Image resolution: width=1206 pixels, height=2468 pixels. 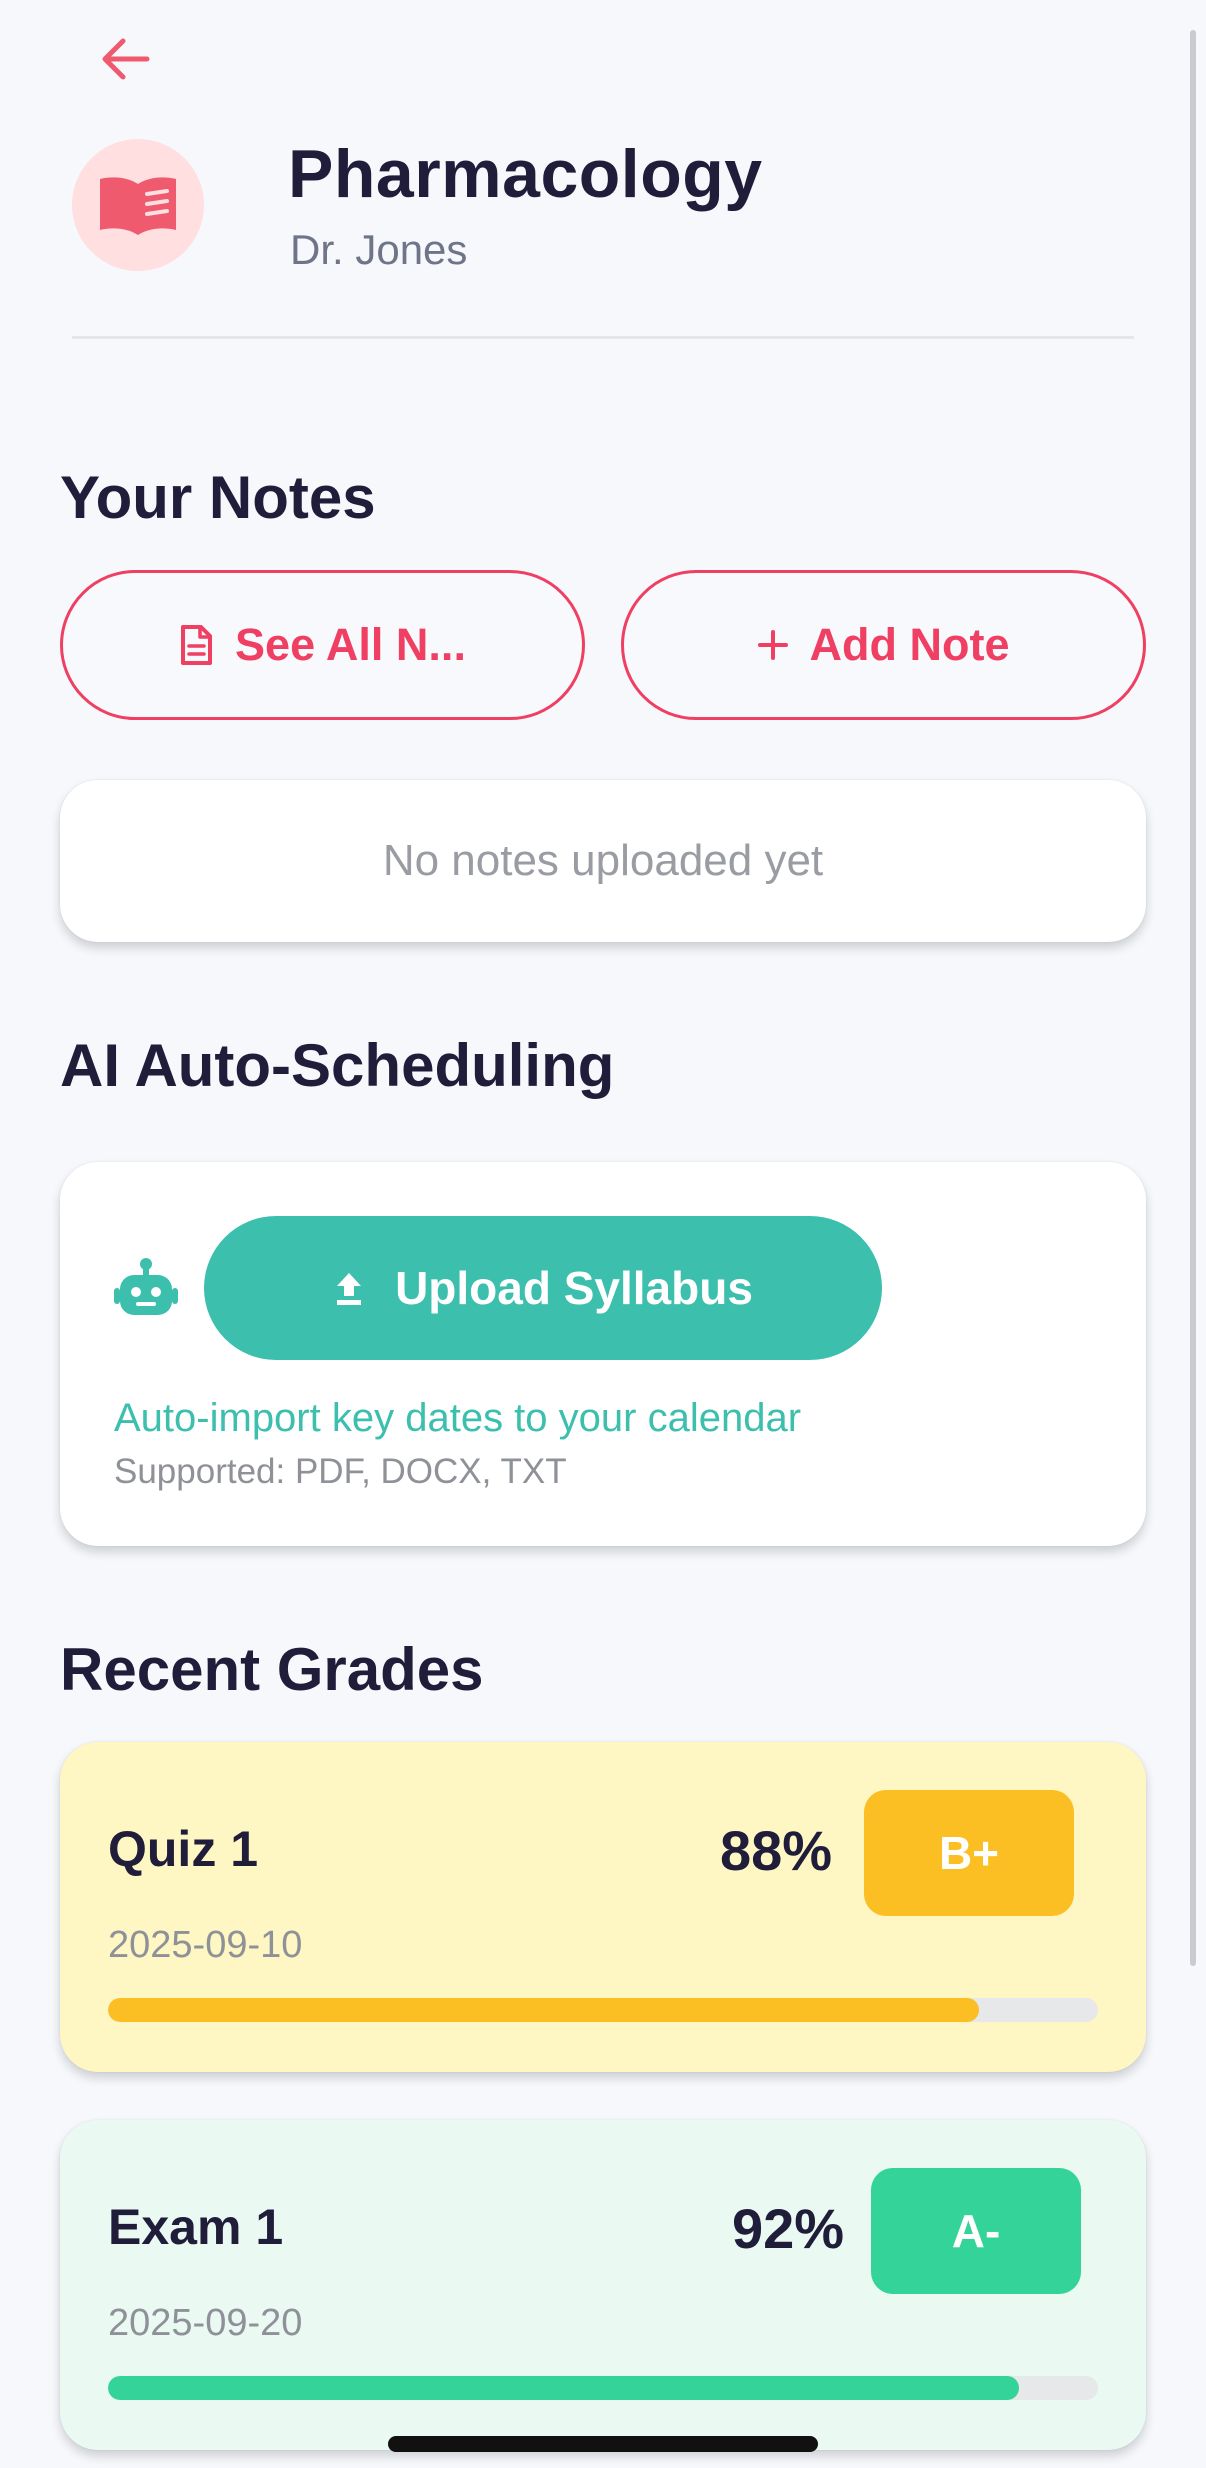 I want to click on document-icon, so click(x=197, y=645).